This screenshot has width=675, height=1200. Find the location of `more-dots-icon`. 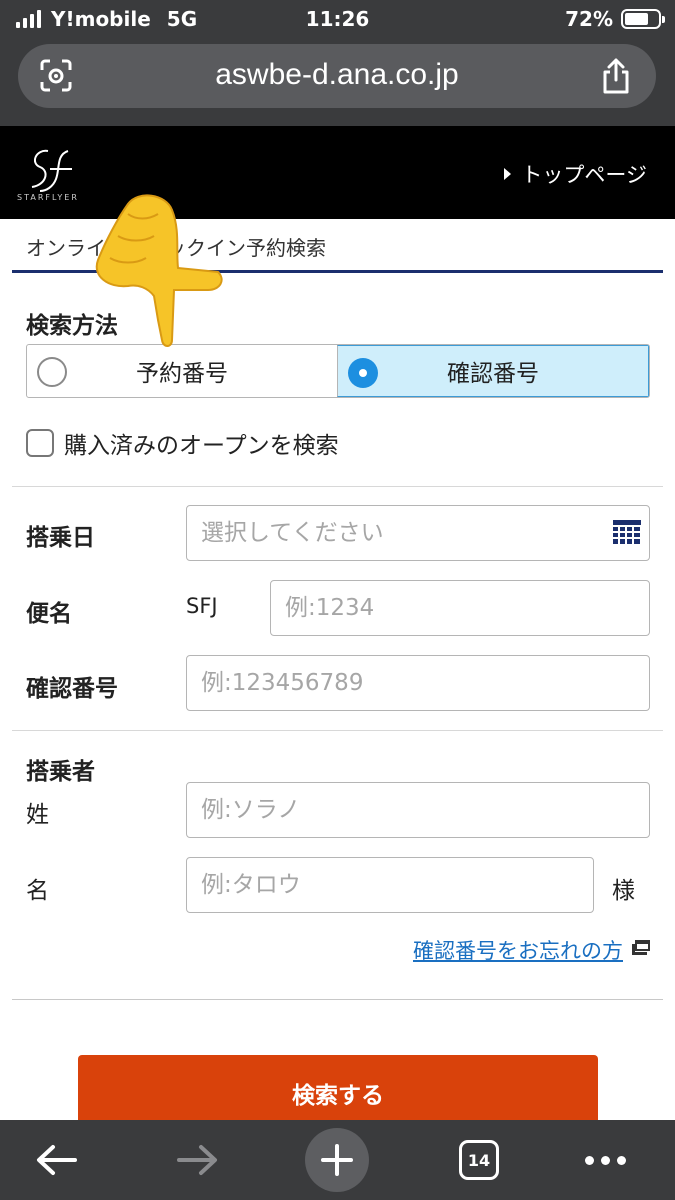

more-dots-icon is located at coordinates (605, 1160).